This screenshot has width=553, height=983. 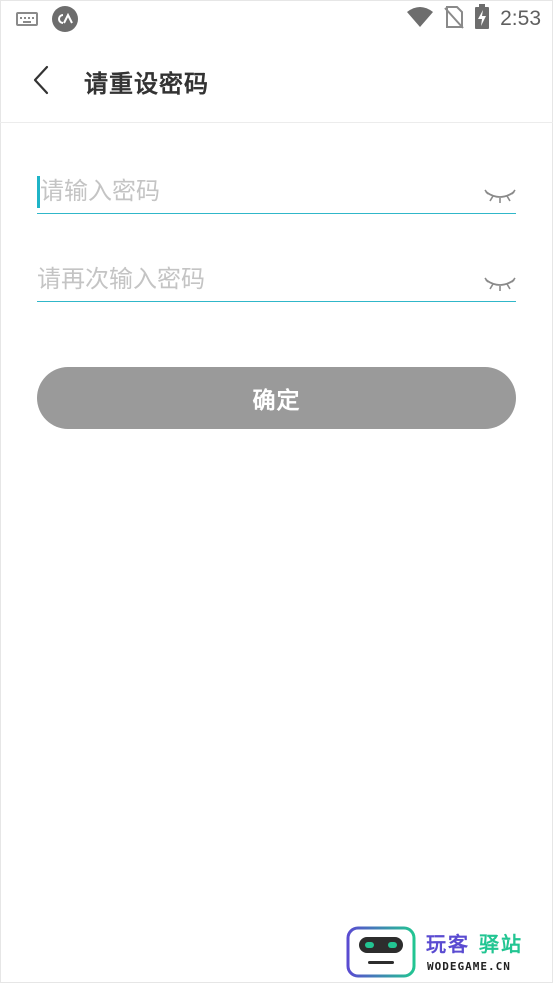 What do you see at coordinates (420, 19) in the screenshot?
I see `wifi-icon` at bounding box center [420, 19].